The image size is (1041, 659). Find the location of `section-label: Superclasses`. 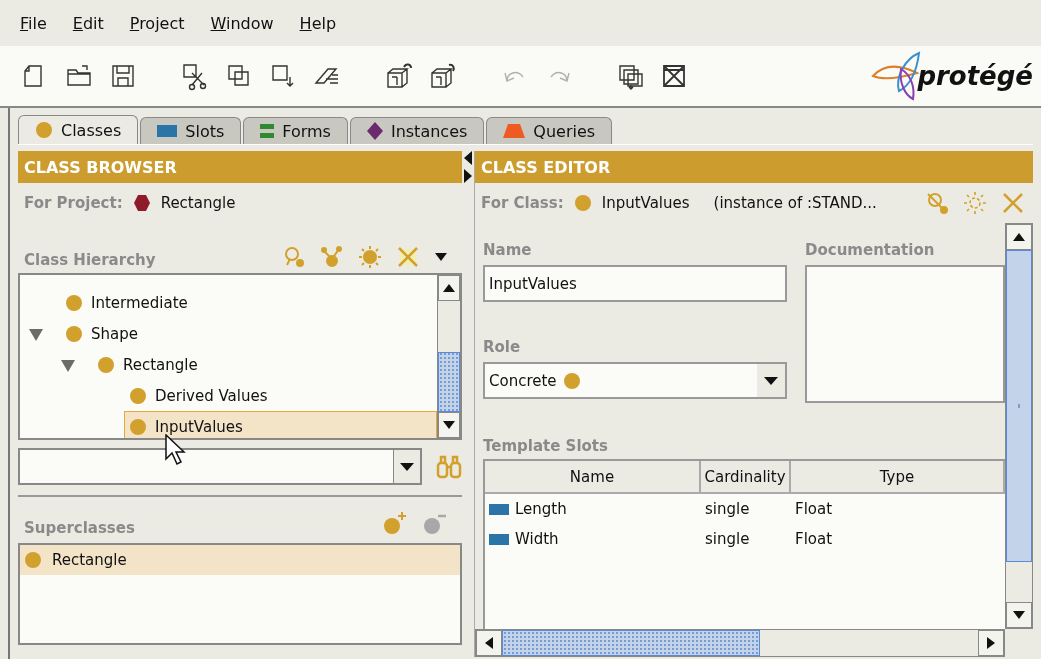

section-label: Superclasses is located at coordinates (79, 528).